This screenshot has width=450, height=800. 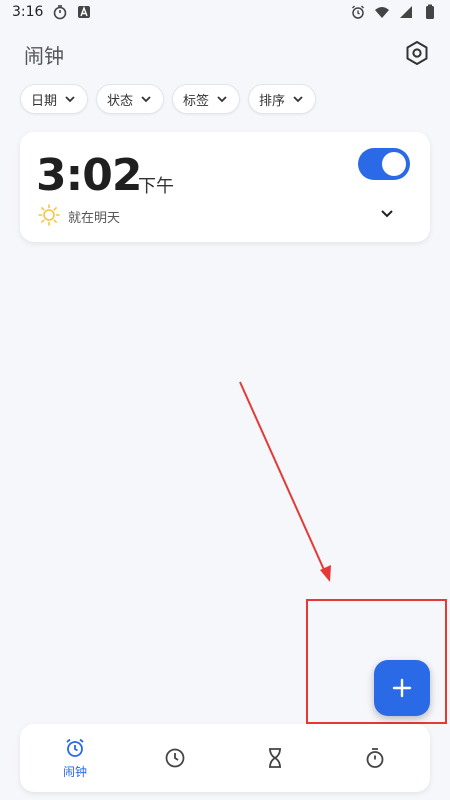 I want to click on alarm-toggle, so click(x=384, y=164).